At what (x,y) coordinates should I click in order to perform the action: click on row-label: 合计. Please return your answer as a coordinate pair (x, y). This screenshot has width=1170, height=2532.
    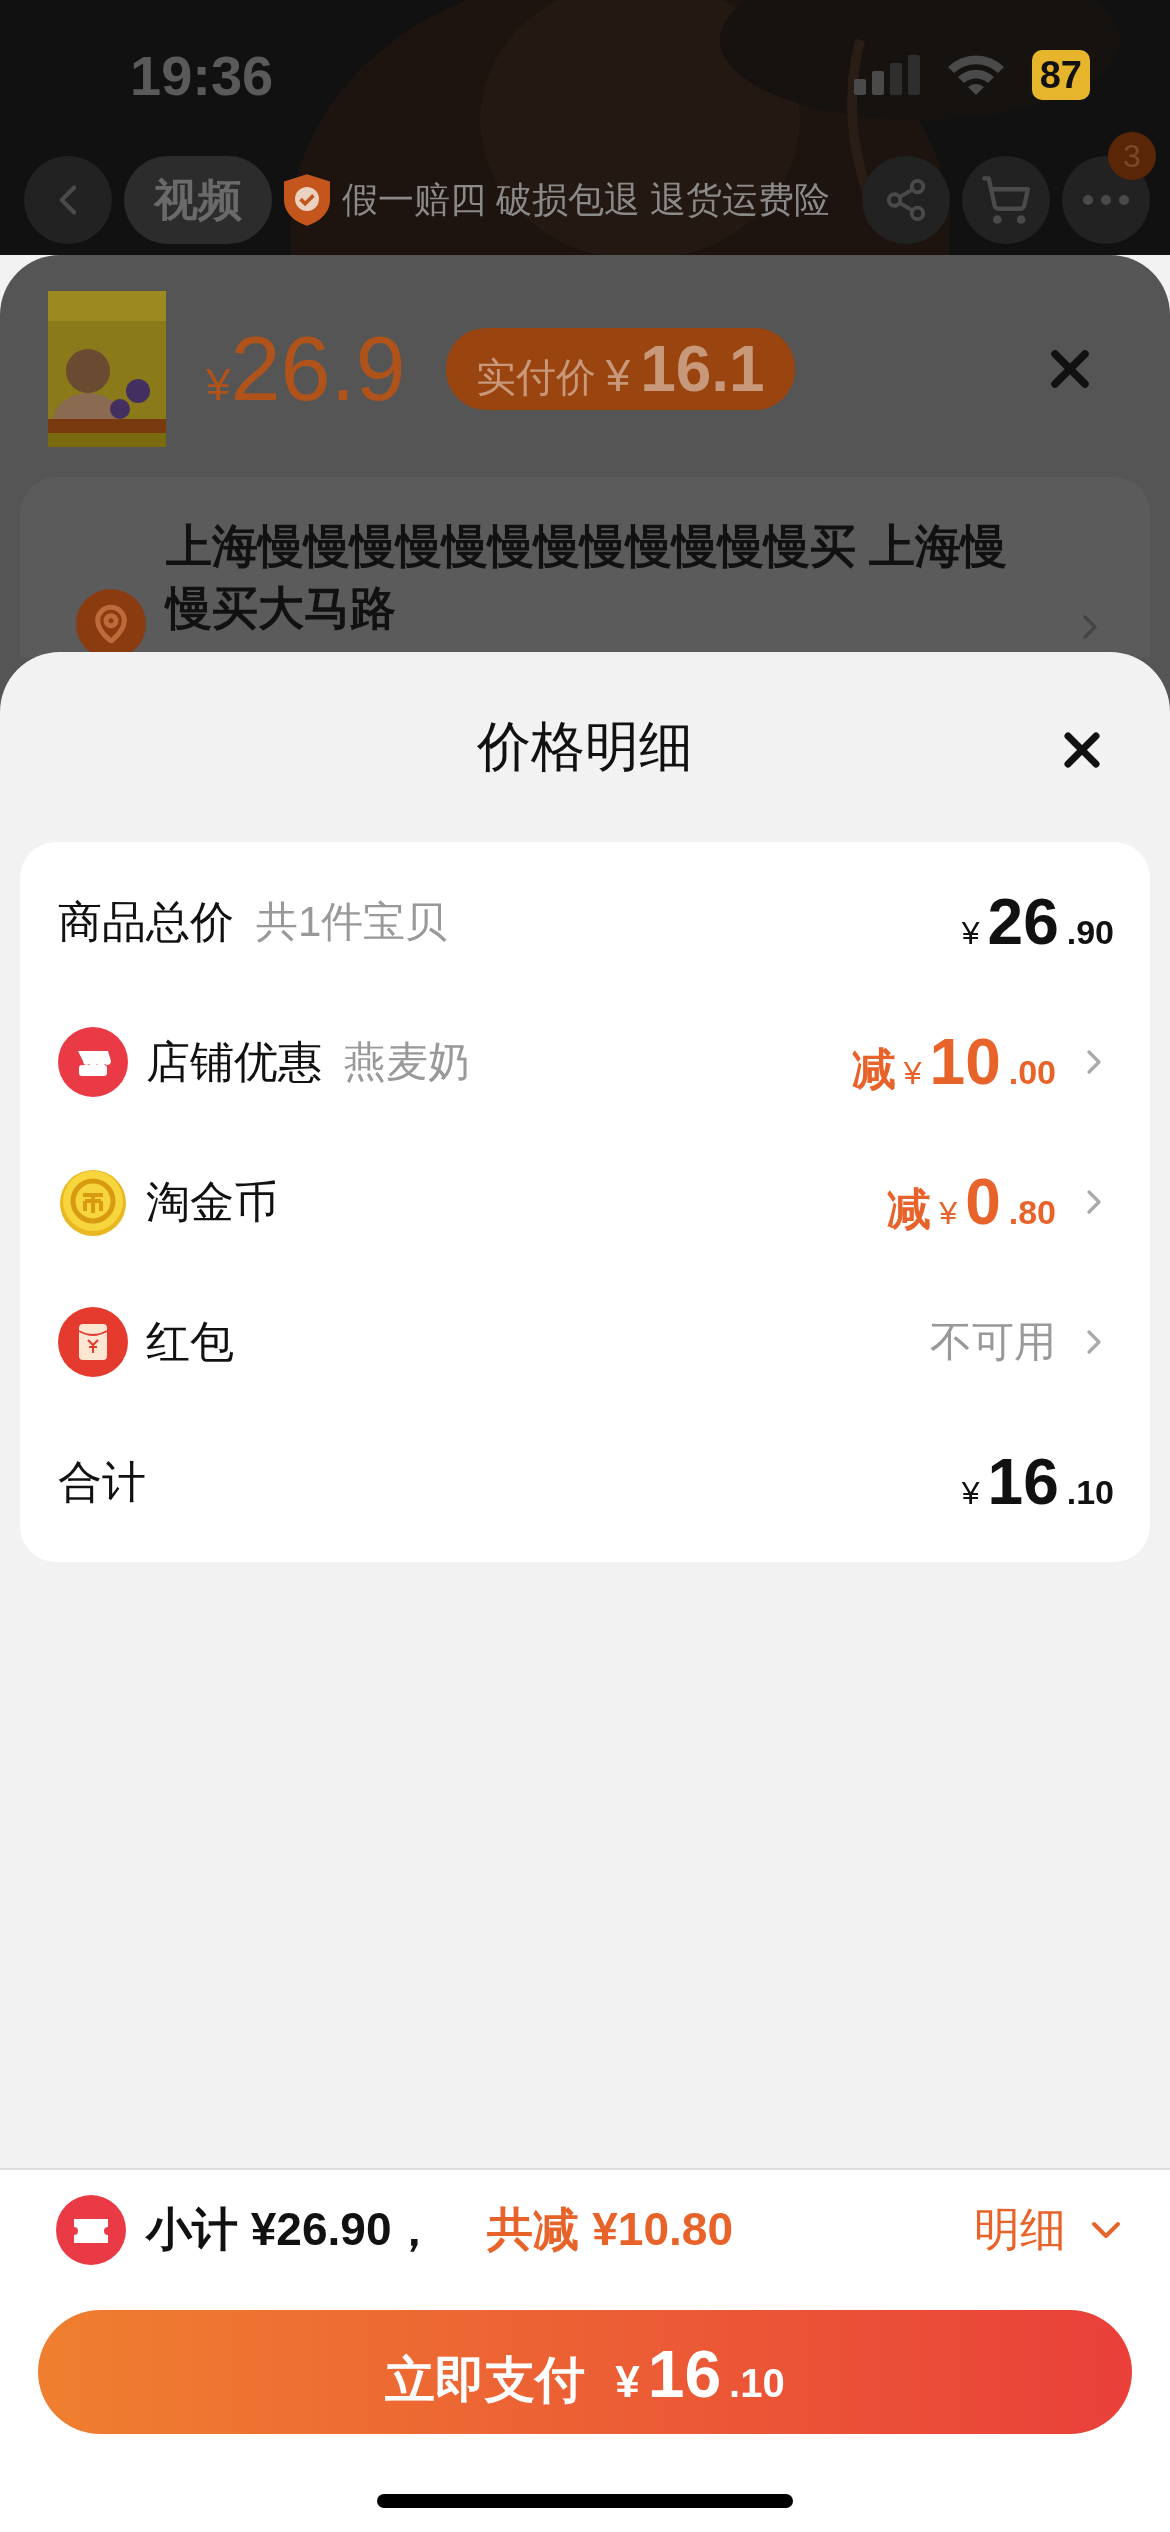
    Looking at the image, I should click on (102, 1481).